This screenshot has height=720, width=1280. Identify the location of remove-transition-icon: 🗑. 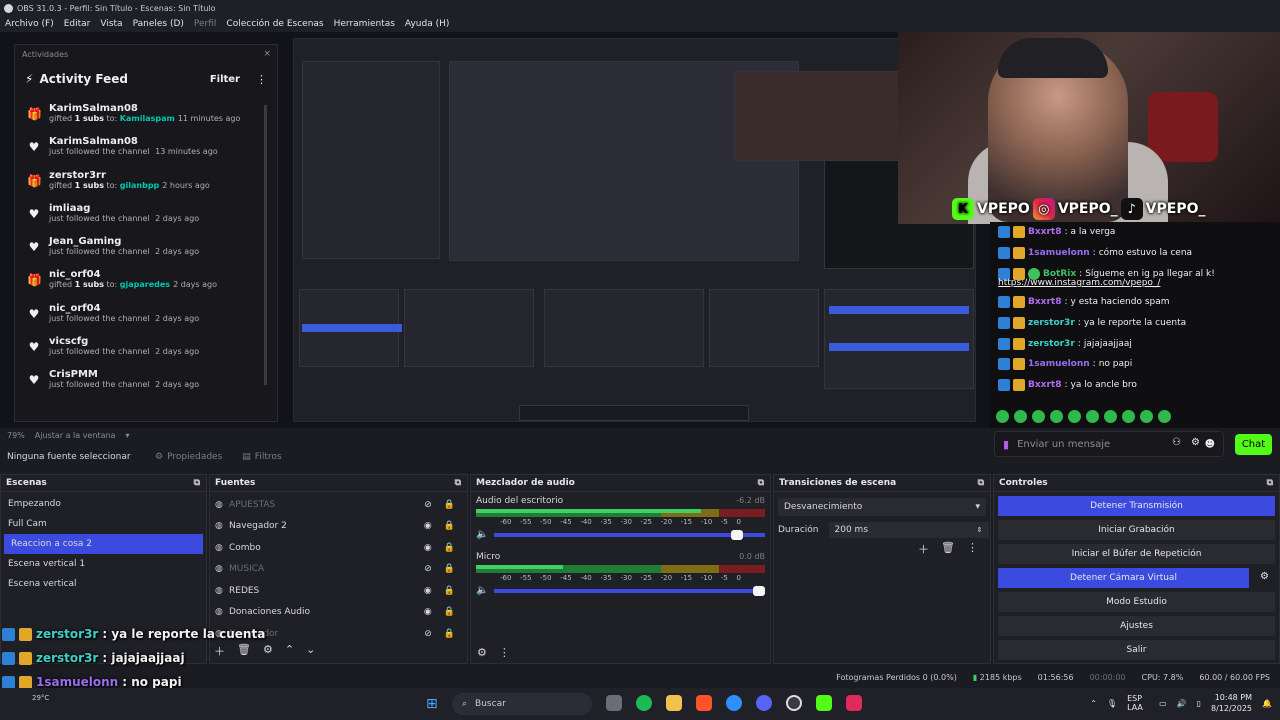
(948, 549).